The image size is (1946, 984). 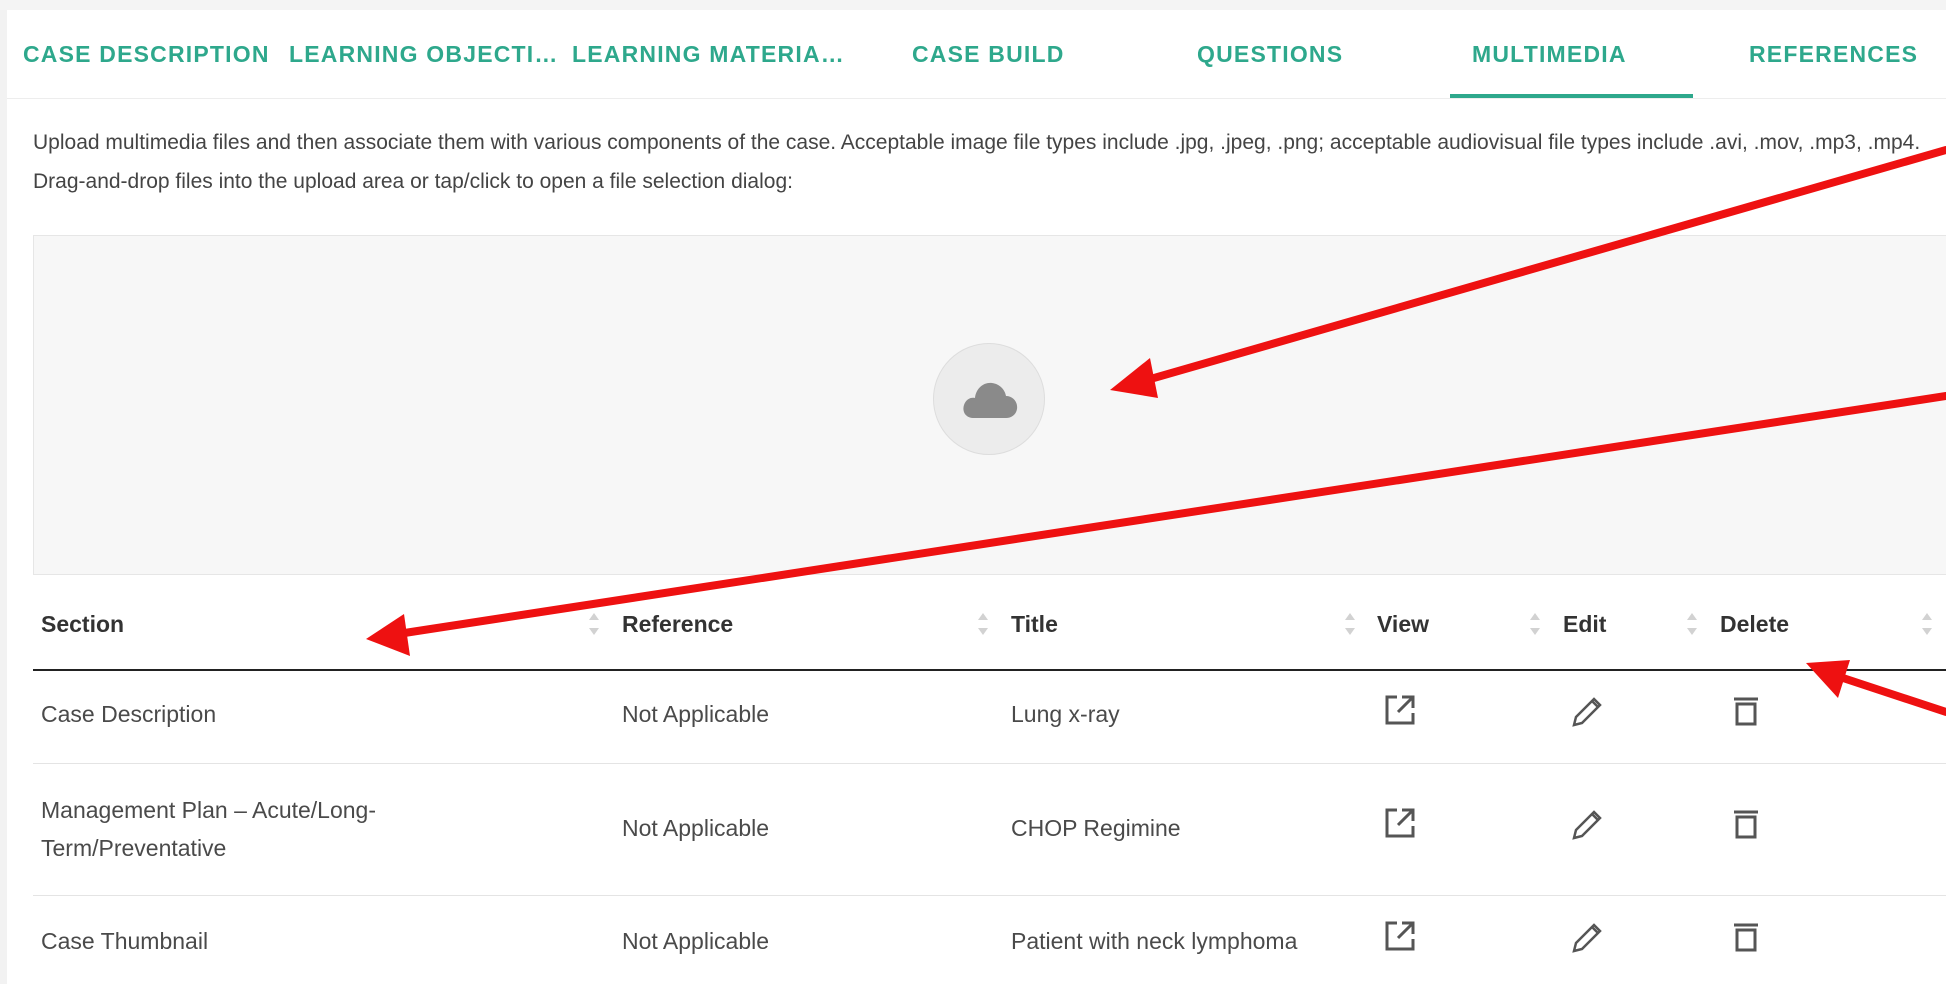 I want to click on column-header-delete: Delete, so click(x=1754, y=624).